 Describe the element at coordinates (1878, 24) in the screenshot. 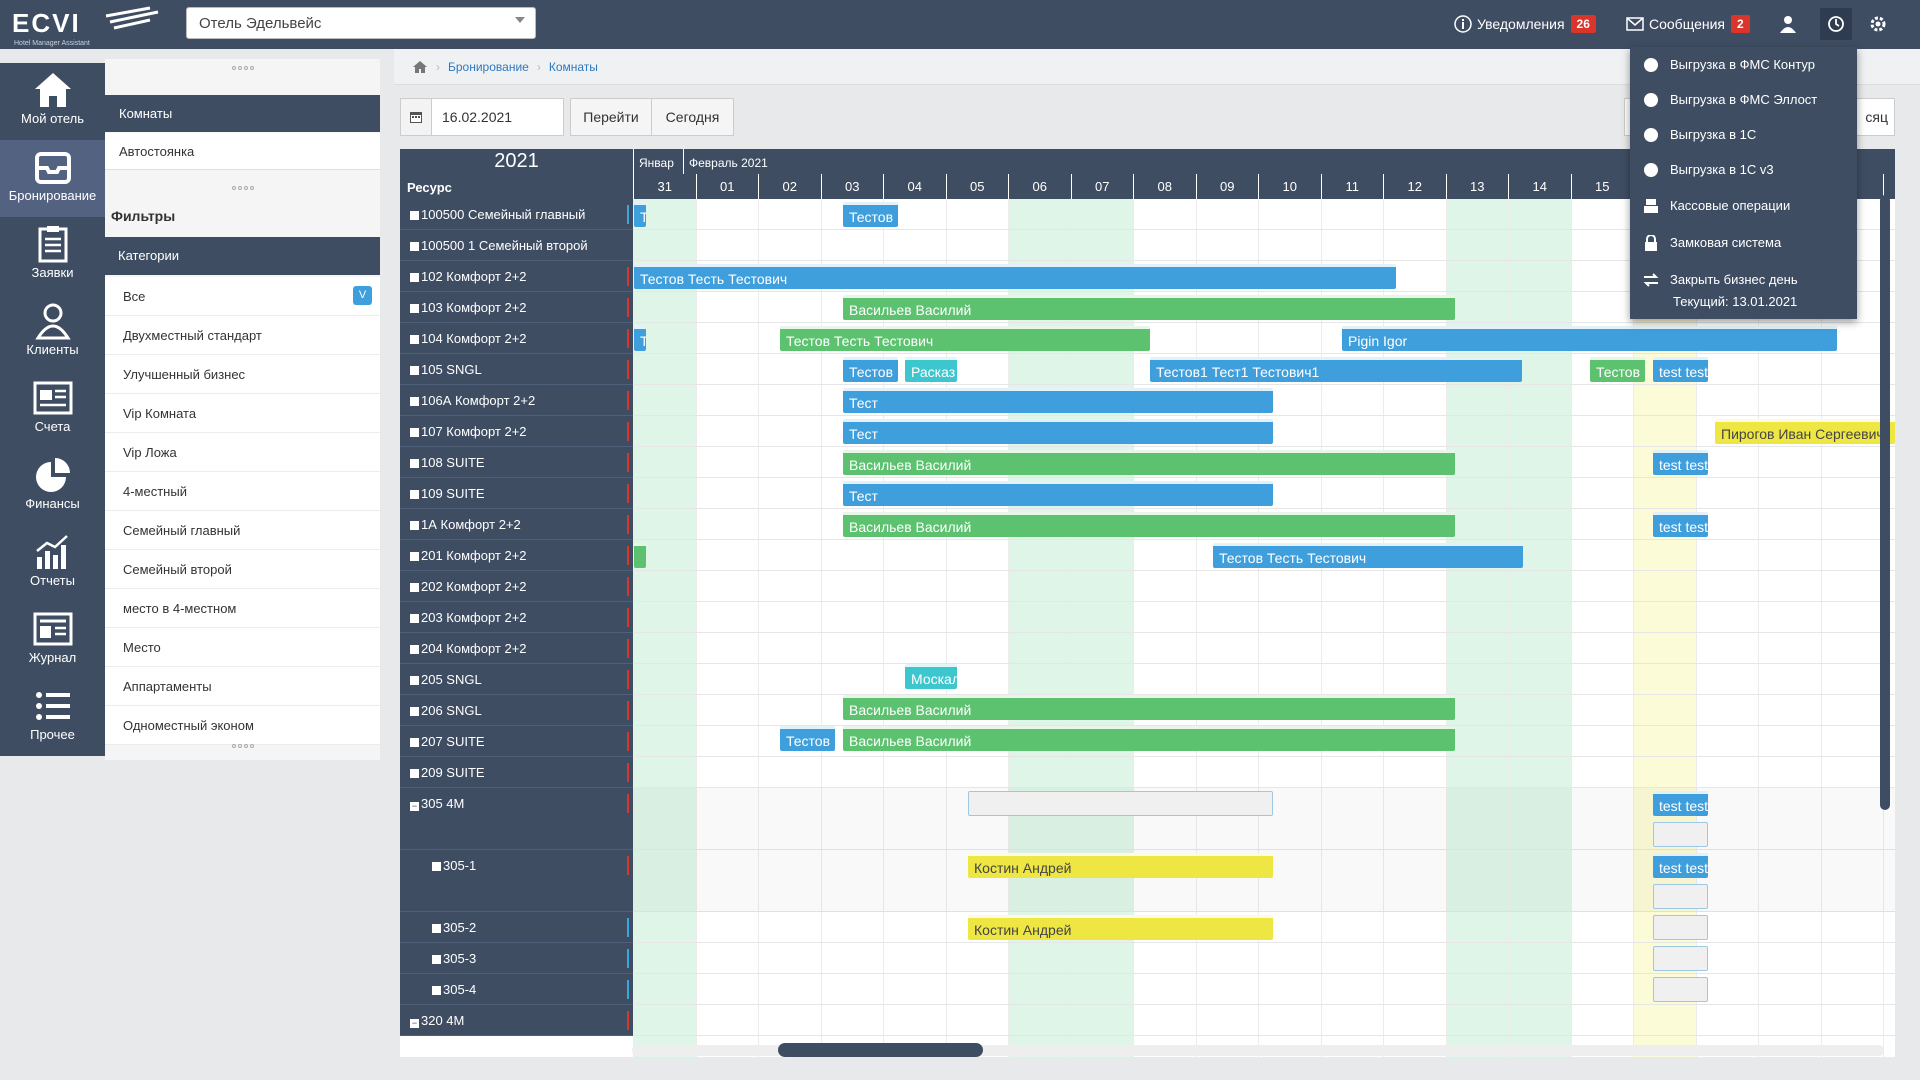

I see `gear-icon` at that location.